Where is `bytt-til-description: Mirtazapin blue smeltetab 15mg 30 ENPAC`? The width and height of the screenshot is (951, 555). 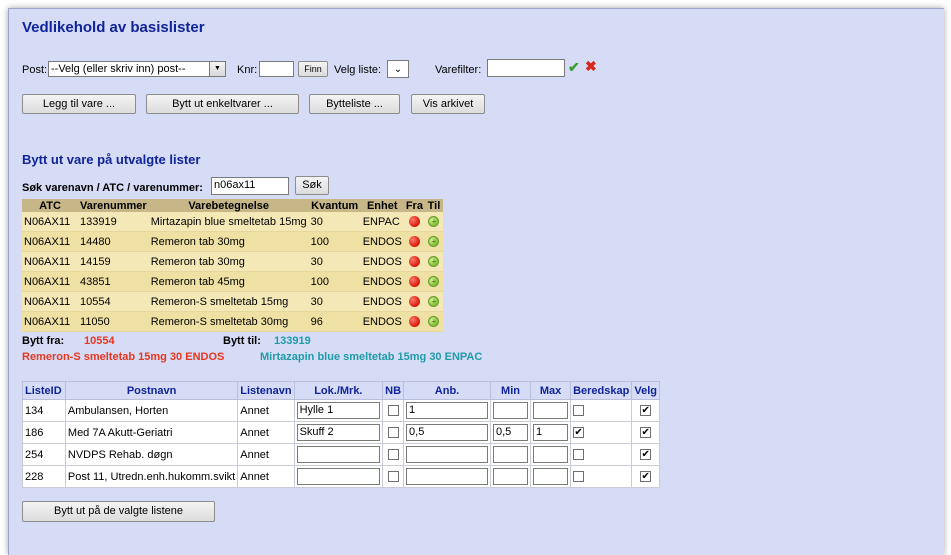
bytt-til-description: Mirtazapin blue smeltetab 15mg 30 ENPAC is located at coordinates (371, 357).